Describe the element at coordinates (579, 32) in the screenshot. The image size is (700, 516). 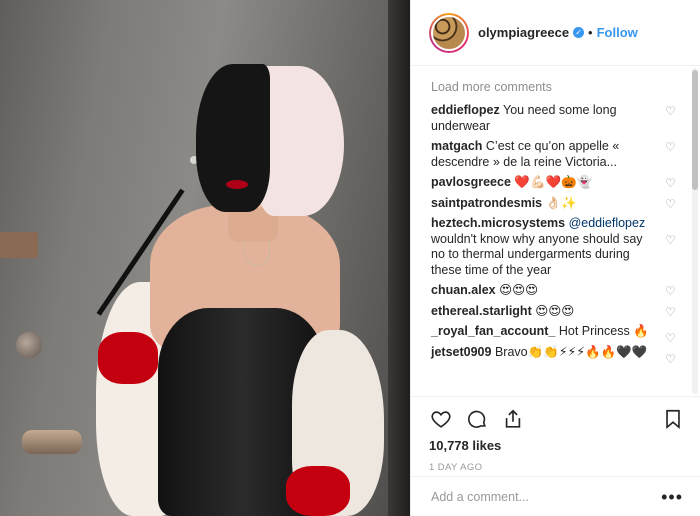
I see `verified-badge-icon: ✓` at that location.